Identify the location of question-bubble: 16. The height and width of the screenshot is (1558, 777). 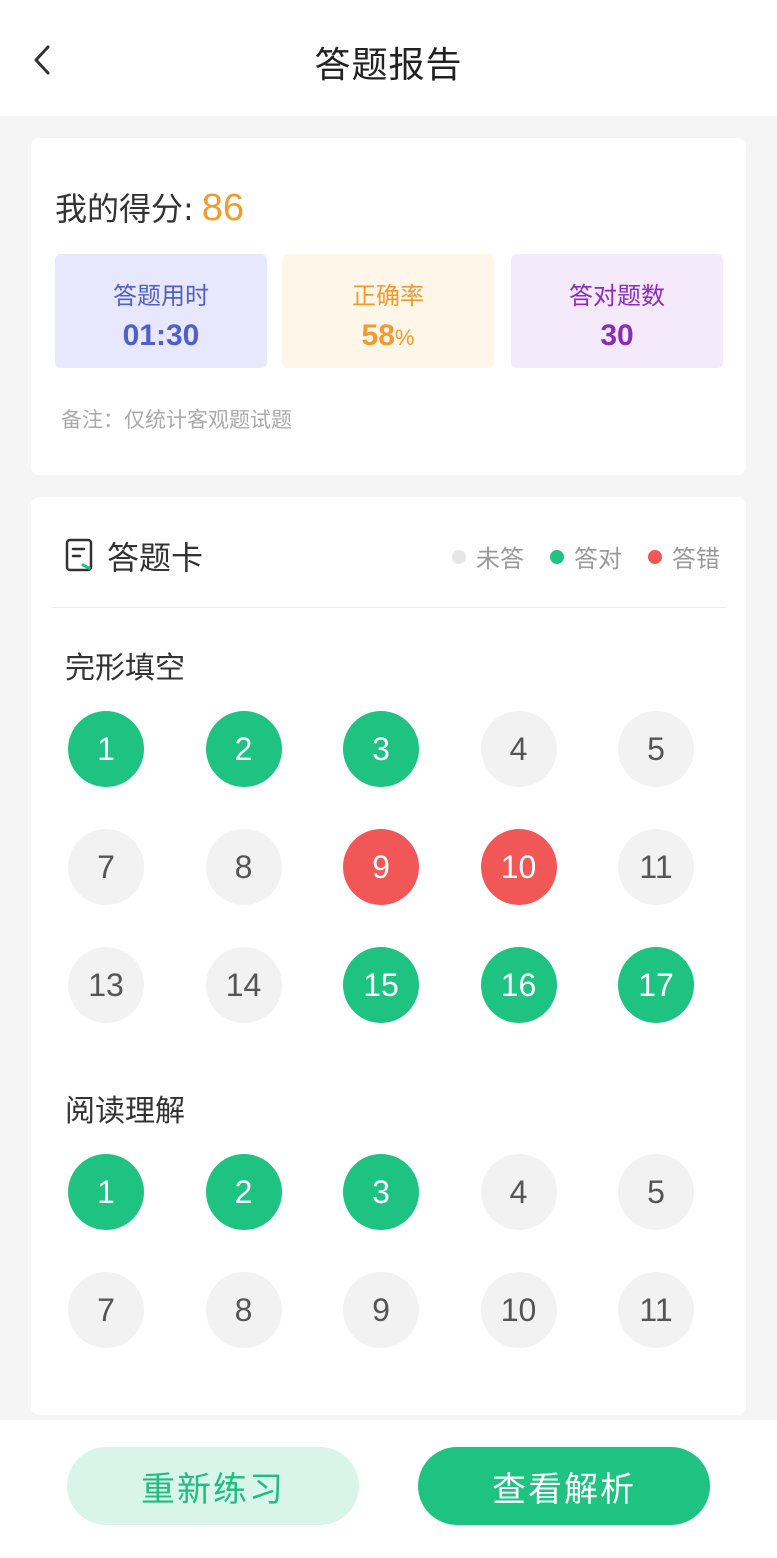
(518, 985).